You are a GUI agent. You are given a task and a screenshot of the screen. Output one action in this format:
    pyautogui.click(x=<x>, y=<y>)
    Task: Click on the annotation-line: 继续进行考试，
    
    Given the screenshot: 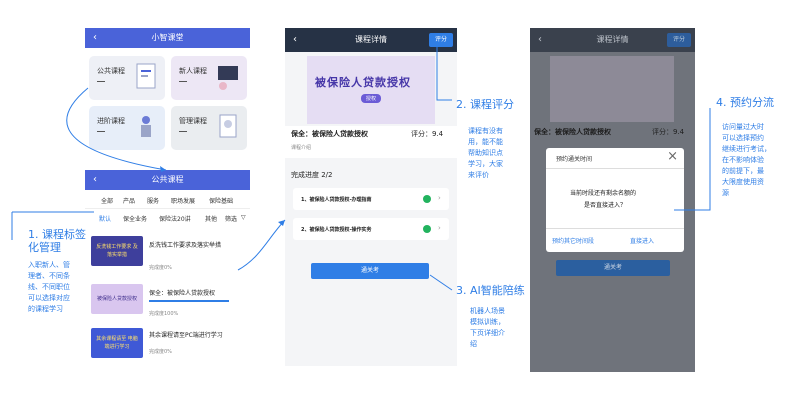 What is the action you would take?
    pyautogui.click(x=746, y=149)
    